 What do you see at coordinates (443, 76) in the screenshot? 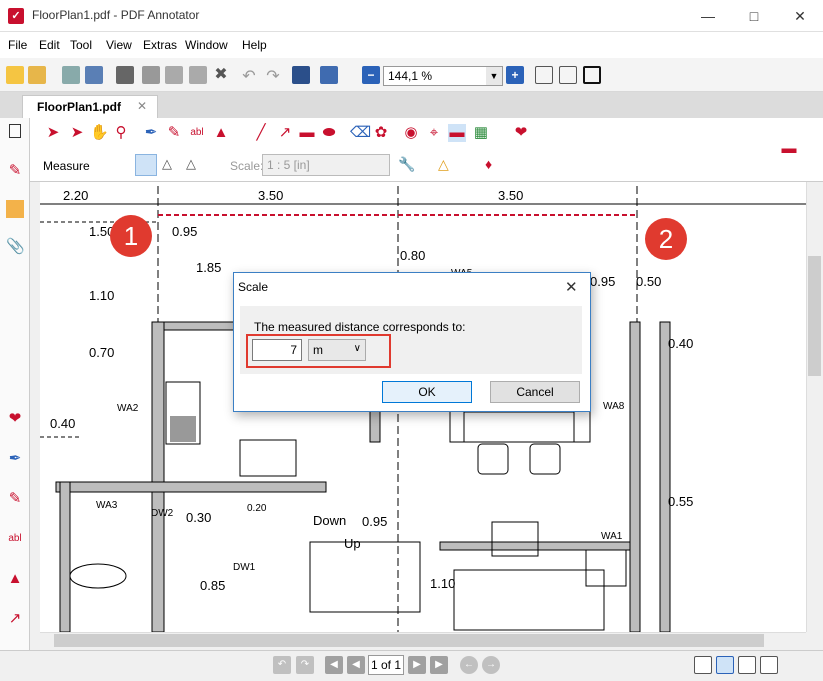
I see `zoom-input: 144,1 %` at bounding box center [443, 76].